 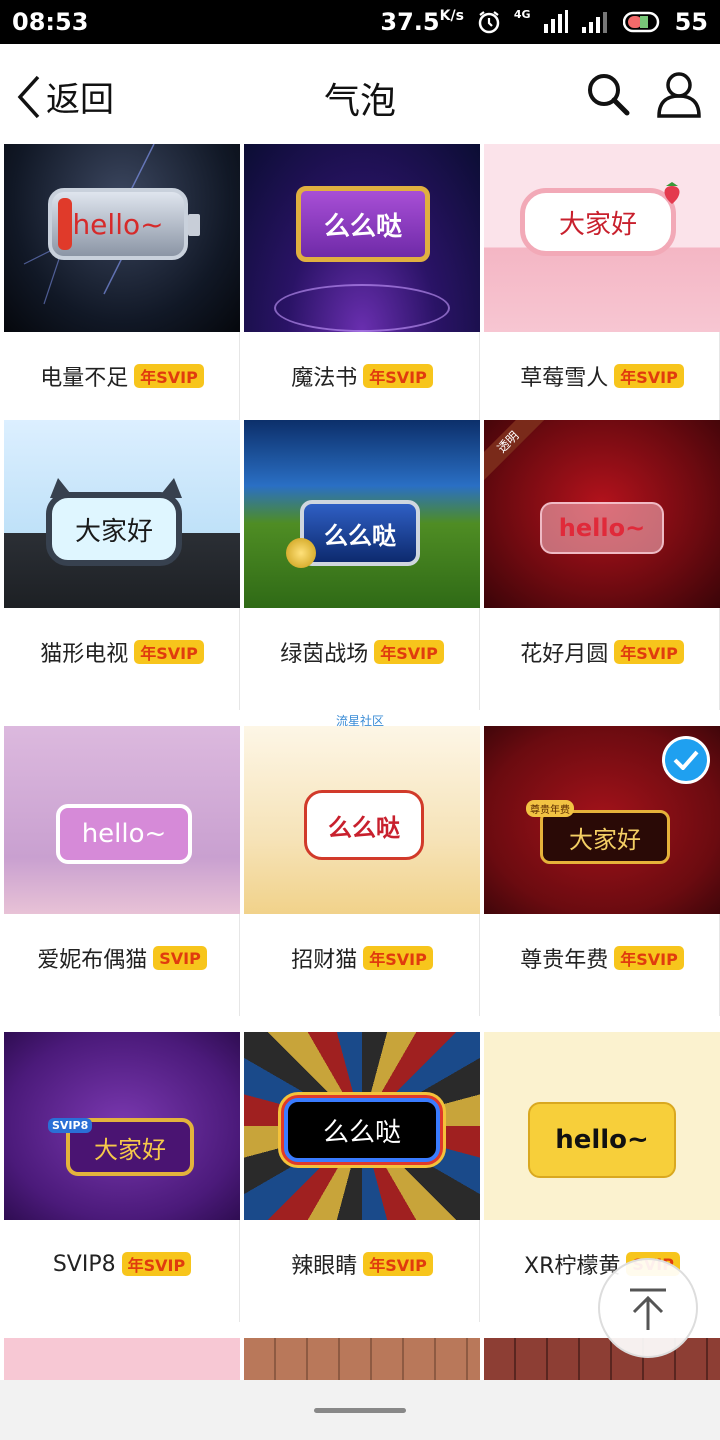 What do you see at coordinates (80, 100) in the screenshot?
I see `back-label: 返回` at bounding box center [80, 100].